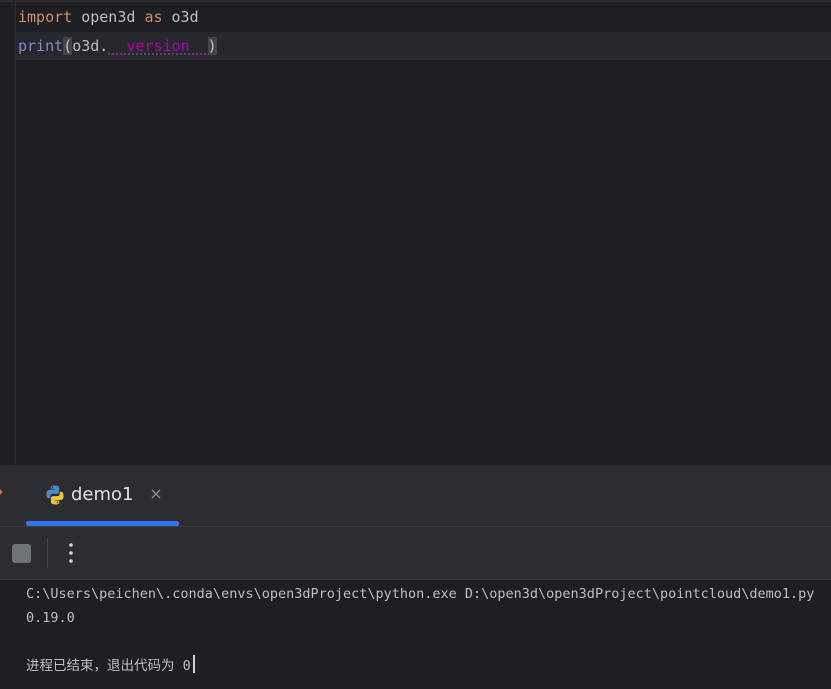  Describe the element at coordinates (21, 553) in the screenshot. I see `stop-icon` at that location.